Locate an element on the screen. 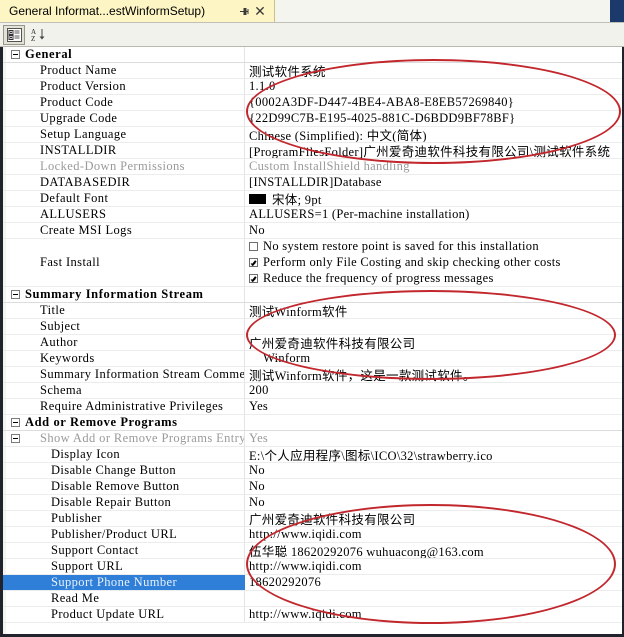 This screenshot has height=637, width=624. property-row-publisher: Publisher 广州爱奇迪软件科技有限公司 is located at coordinates (312, 519).